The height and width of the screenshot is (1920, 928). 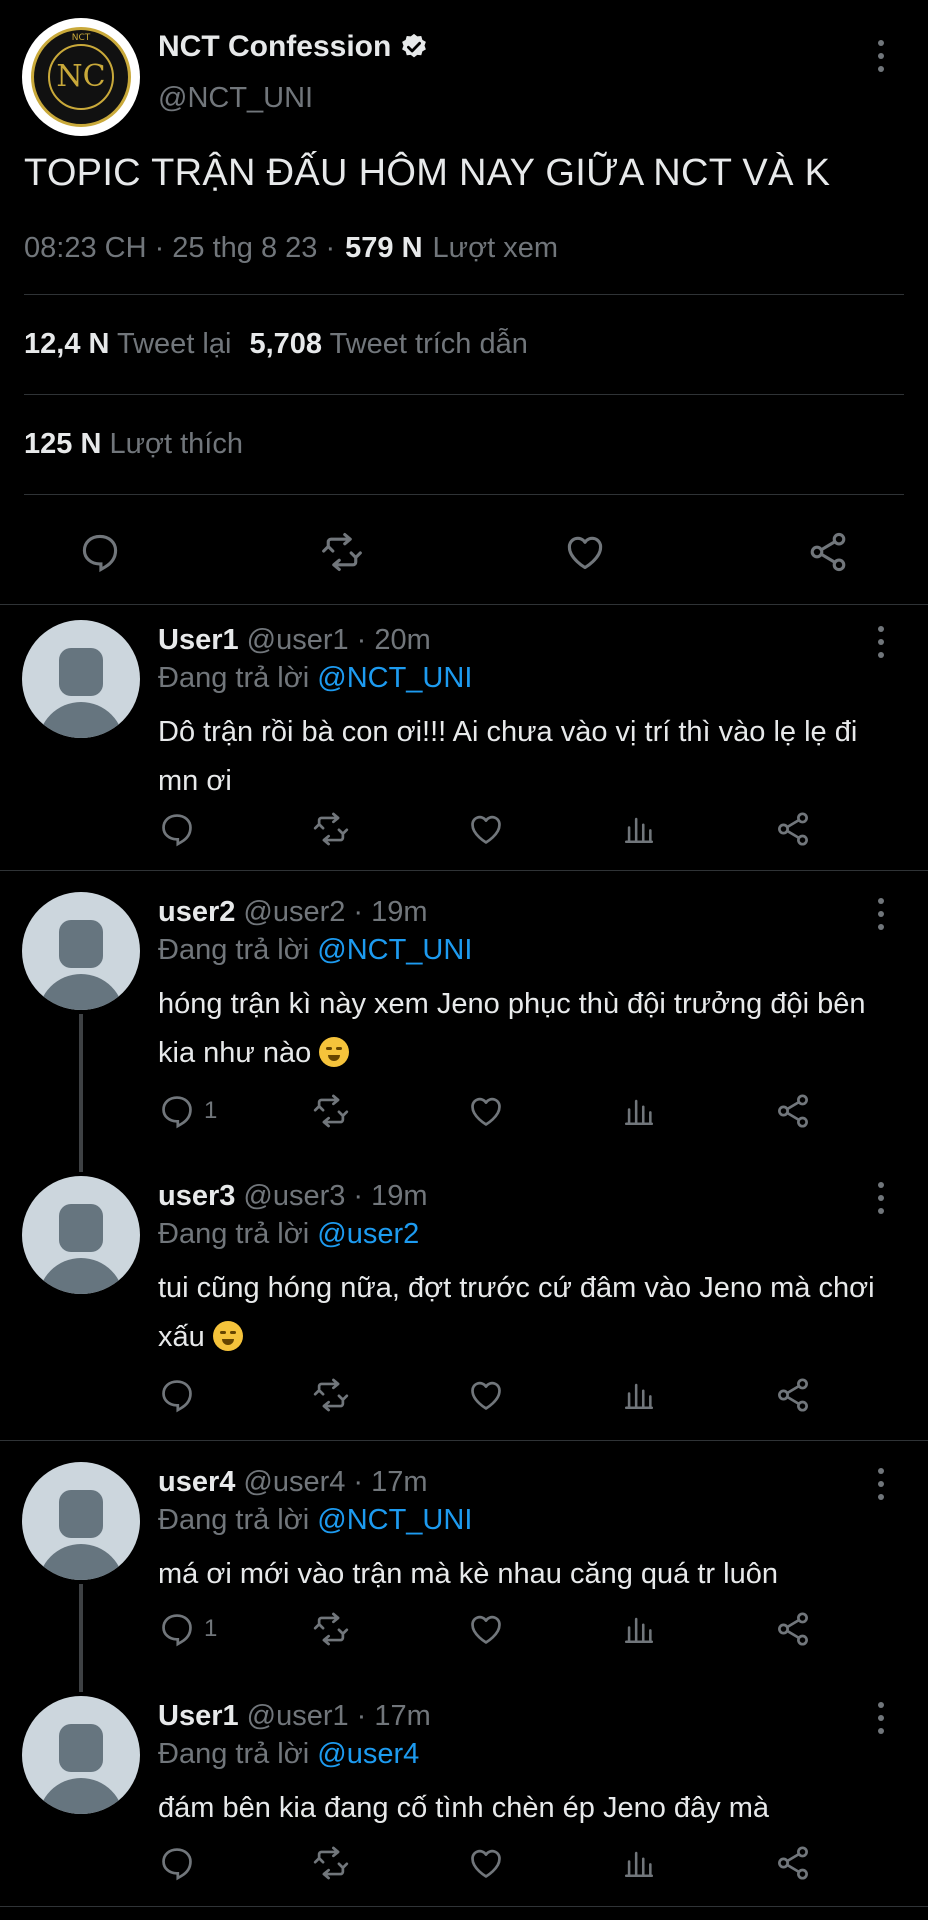 What do you see at coordinates (196, 1196) in the screenshot?
I see `reply-author-name: user3` at bounding box center [196, 1196].